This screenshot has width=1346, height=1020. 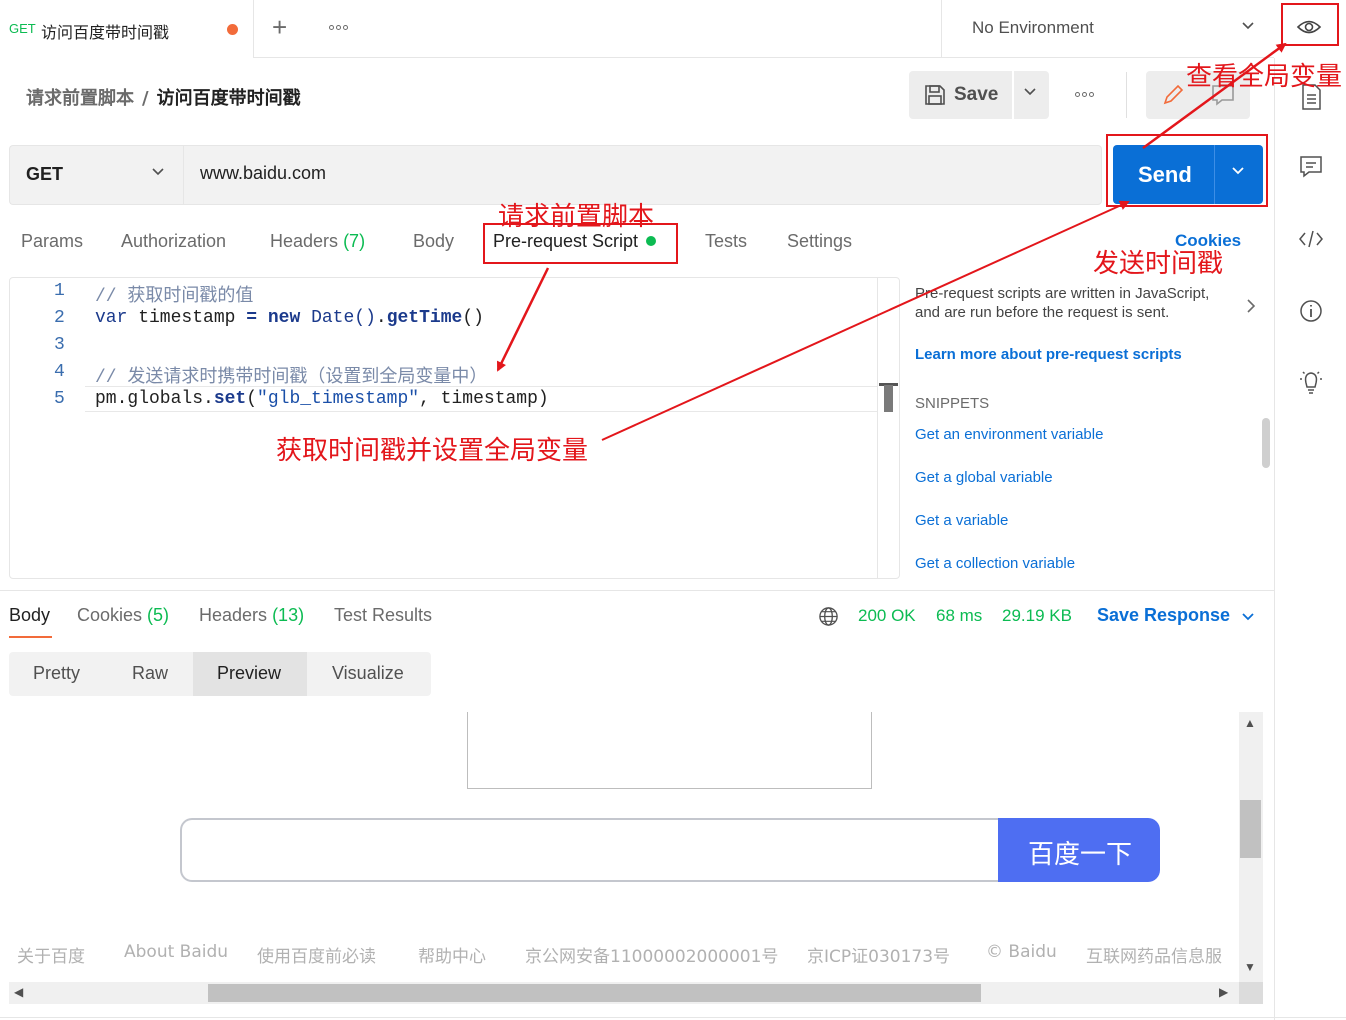 What do you see at coordinates (726, 241) in the screenshot?
I see `tab-tests: Tests` at bounding box center [726, 241].